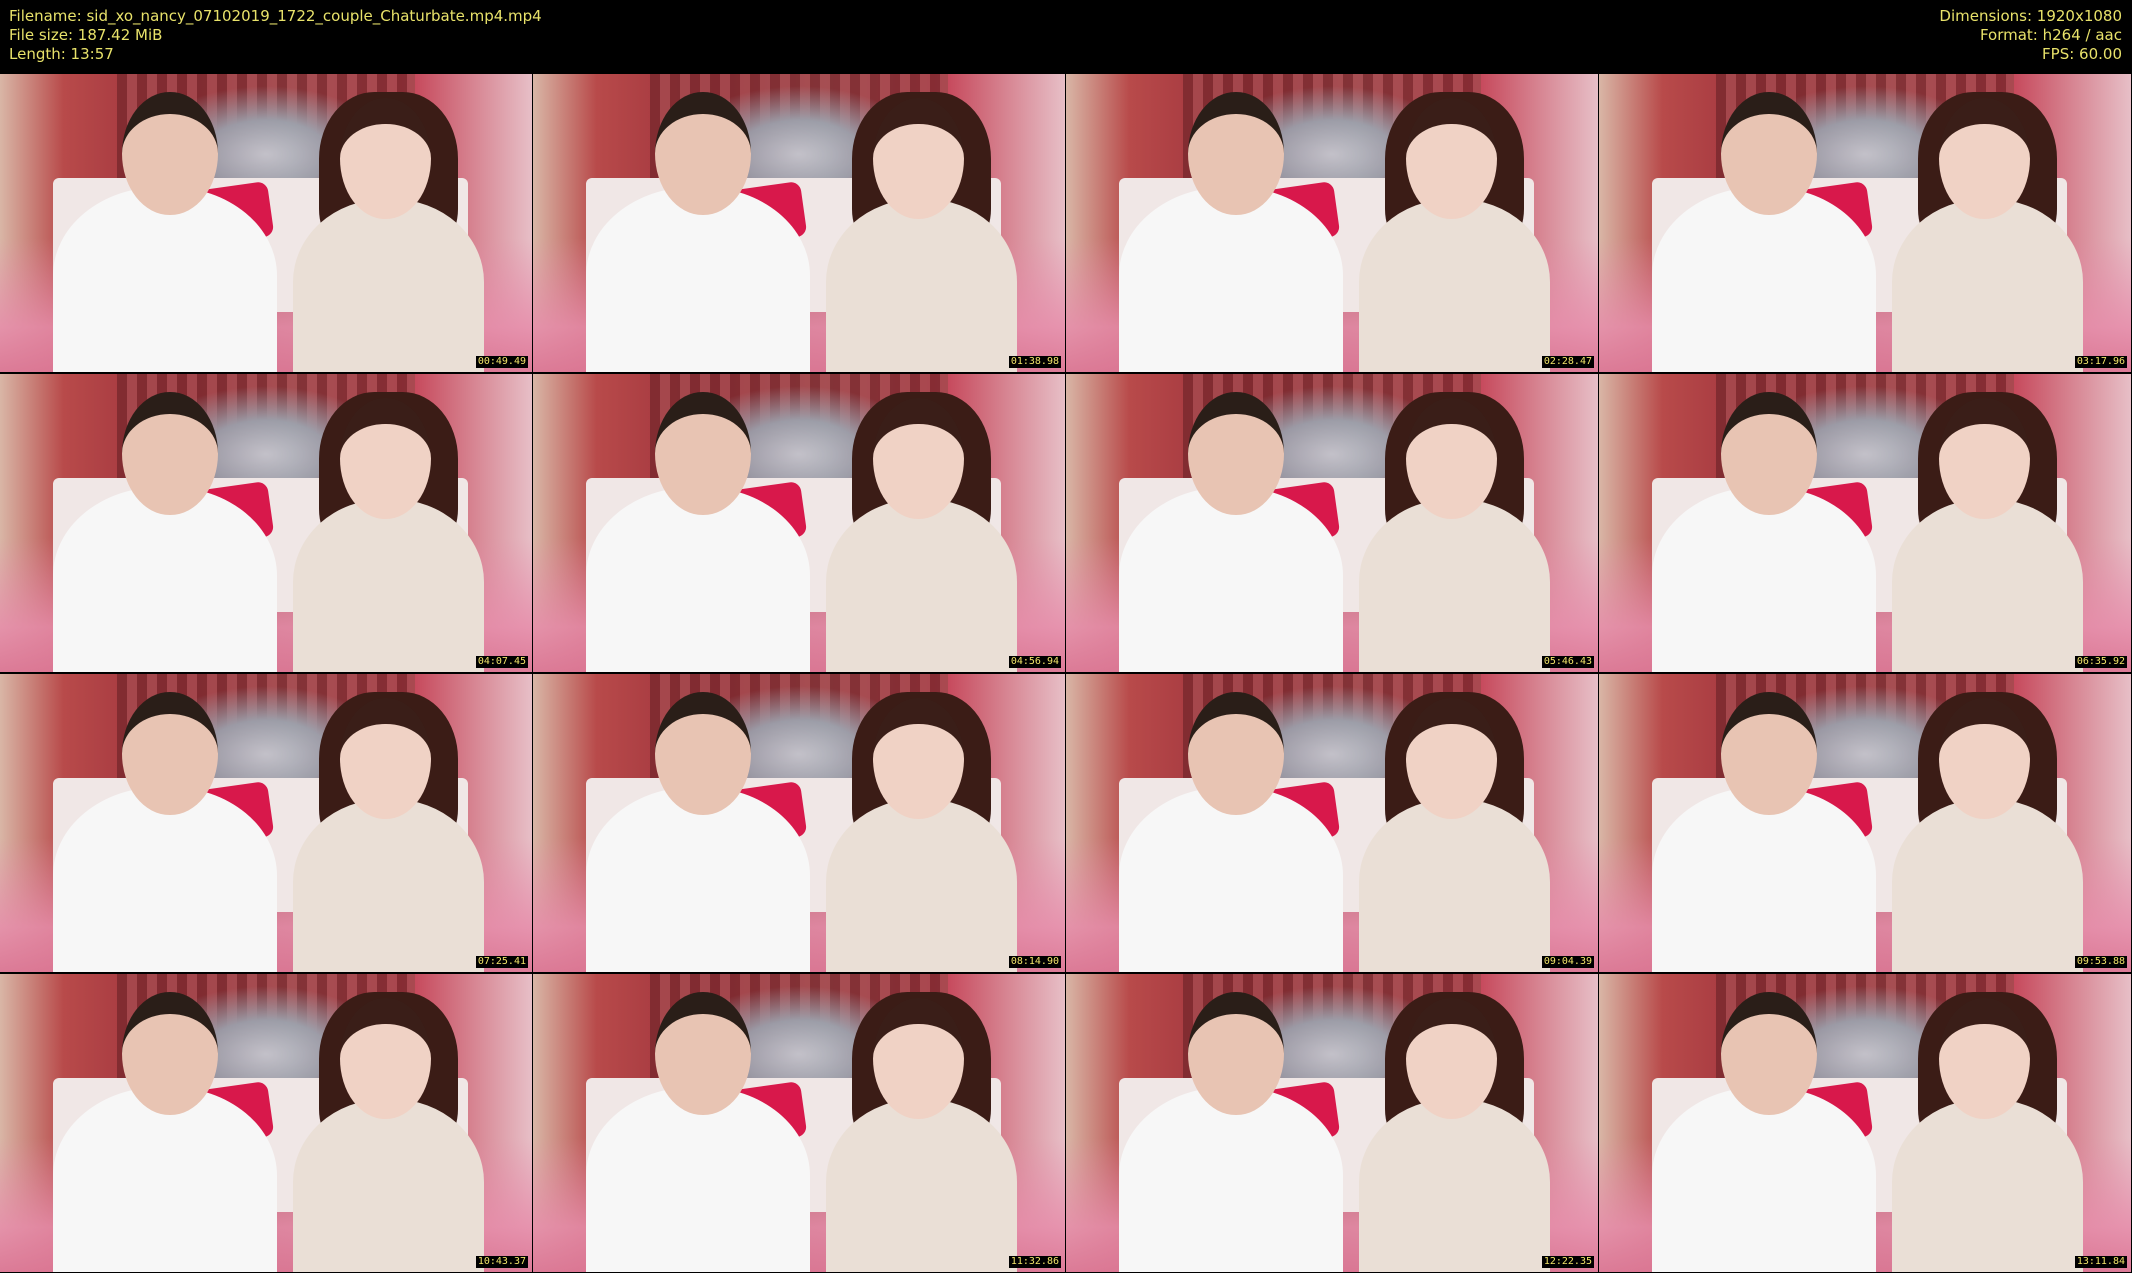 The image size is (2132, 1273). Describe the element at coordinates (2030, 16) in the screenshot. I see `dimensions-label: Dimensions: 1920x1080` at that location.